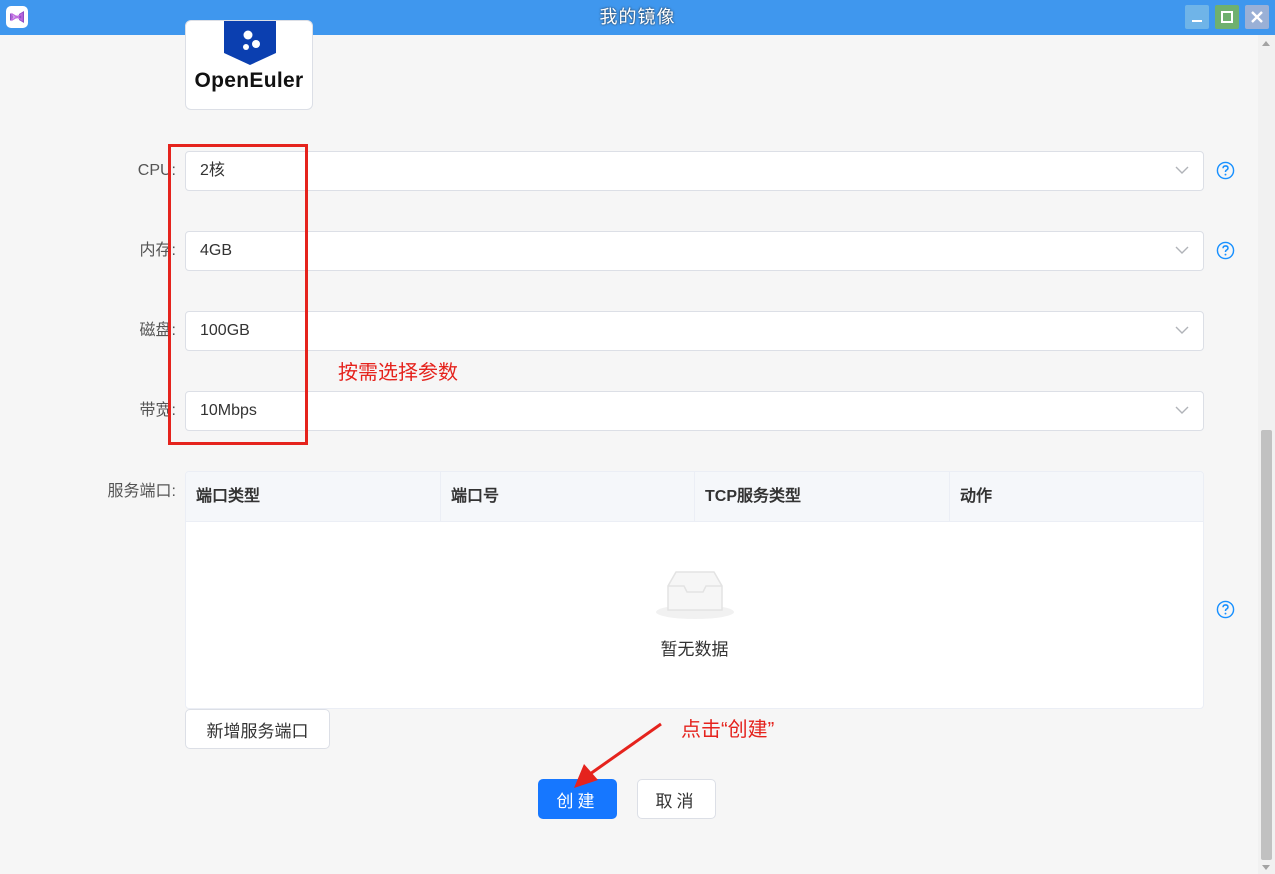 The width and height of the screenshot is (1275, 874). I want to click on image-logo-card: OpenEuler, so click(249, 65).